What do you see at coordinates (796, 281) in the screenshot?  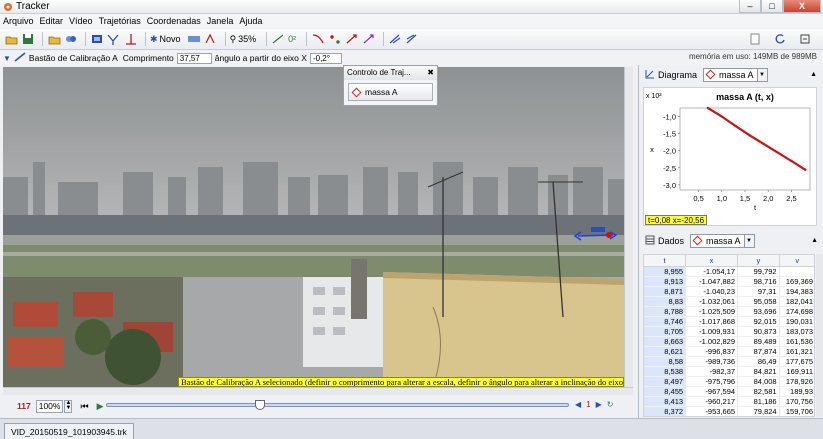 I see `table-cell: 169,369` at bounding box center [796, 281].